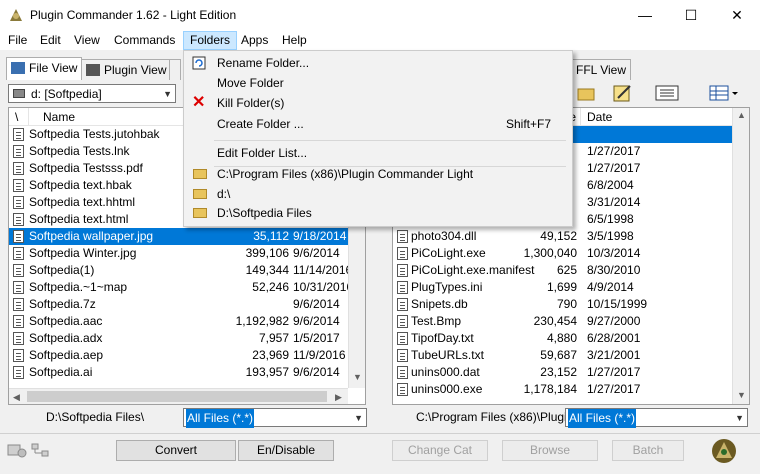 The width and height of the screenshot is (760, 474). Describe the element at coordinates (740, 256) in the screenshot. I see `right-vertical-scrollbar: ▲ ▼` at that location.